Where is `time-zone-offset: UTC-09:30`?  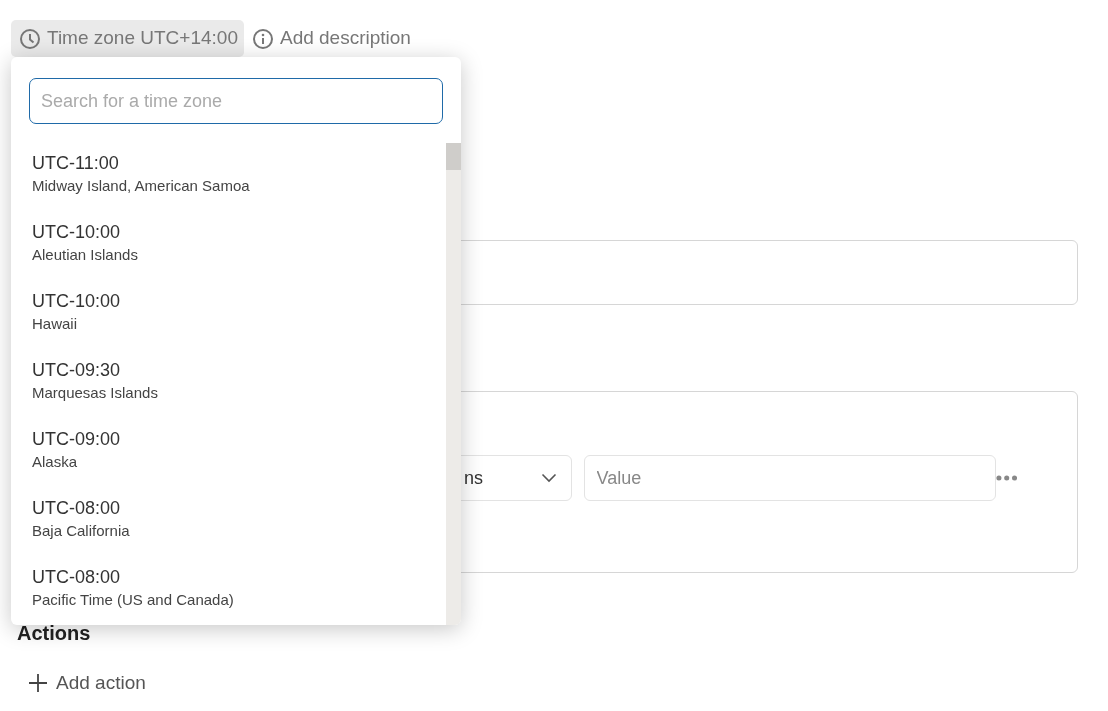
time-zone-offset: UTC-09:30 is located at coordinates (76, 370).